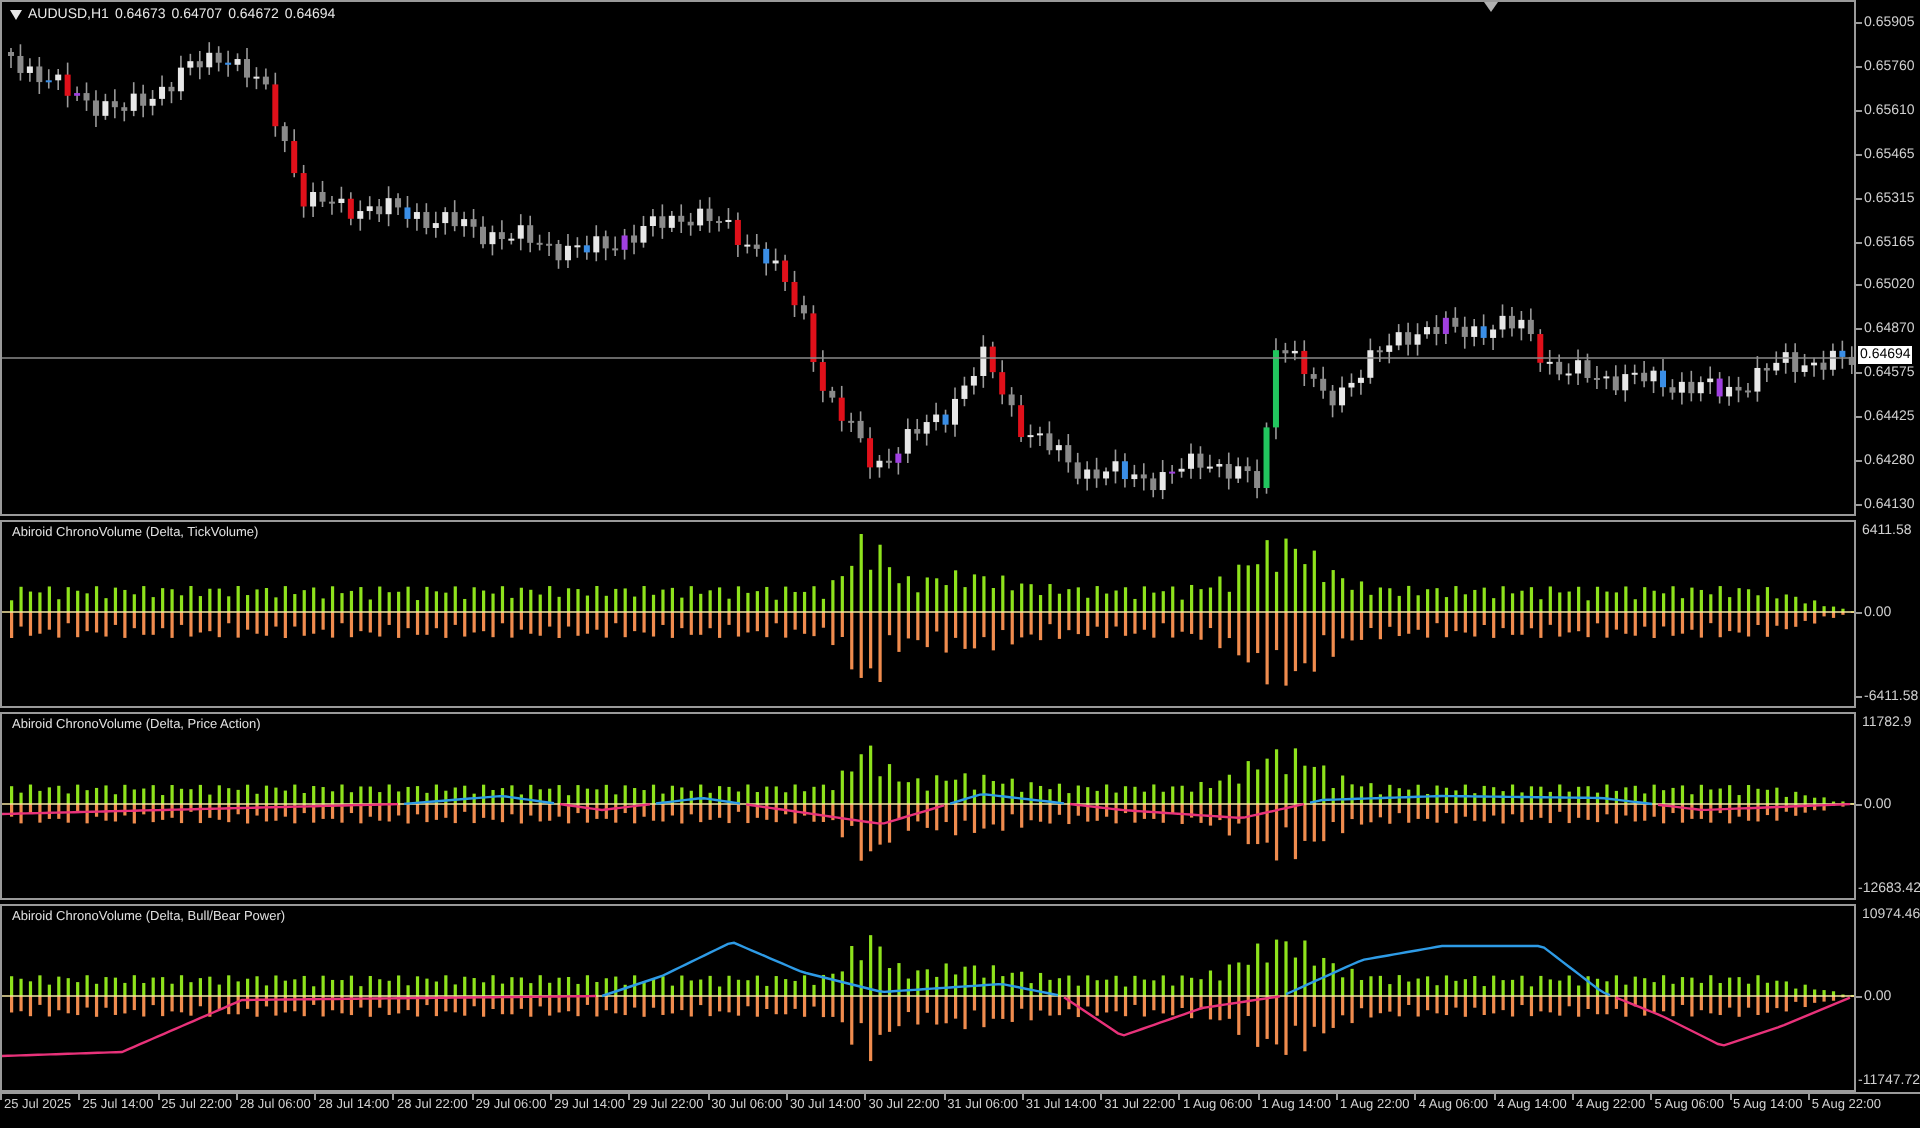 The height and width of the screenshot is (1128, 1920). Describe the element at coordinates (1491, 7) in the screenshot. I see `shift-marker-icon` at that location.